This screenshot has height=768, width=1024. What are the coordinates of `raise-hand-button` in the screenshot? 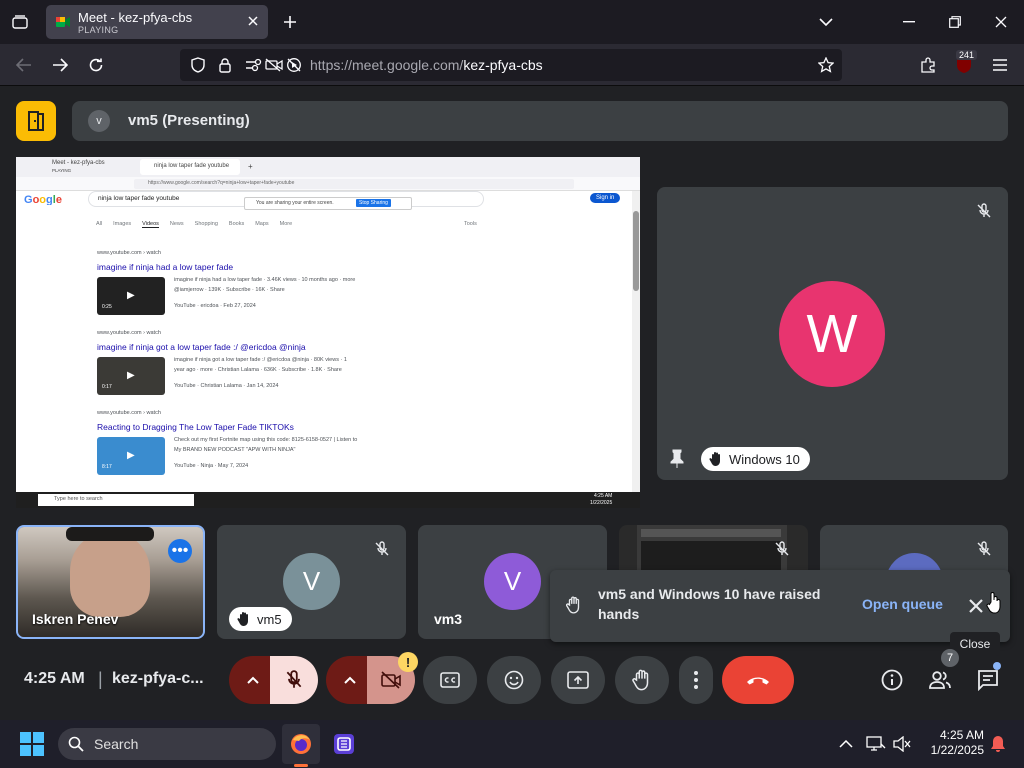 It's located at (642, 680).